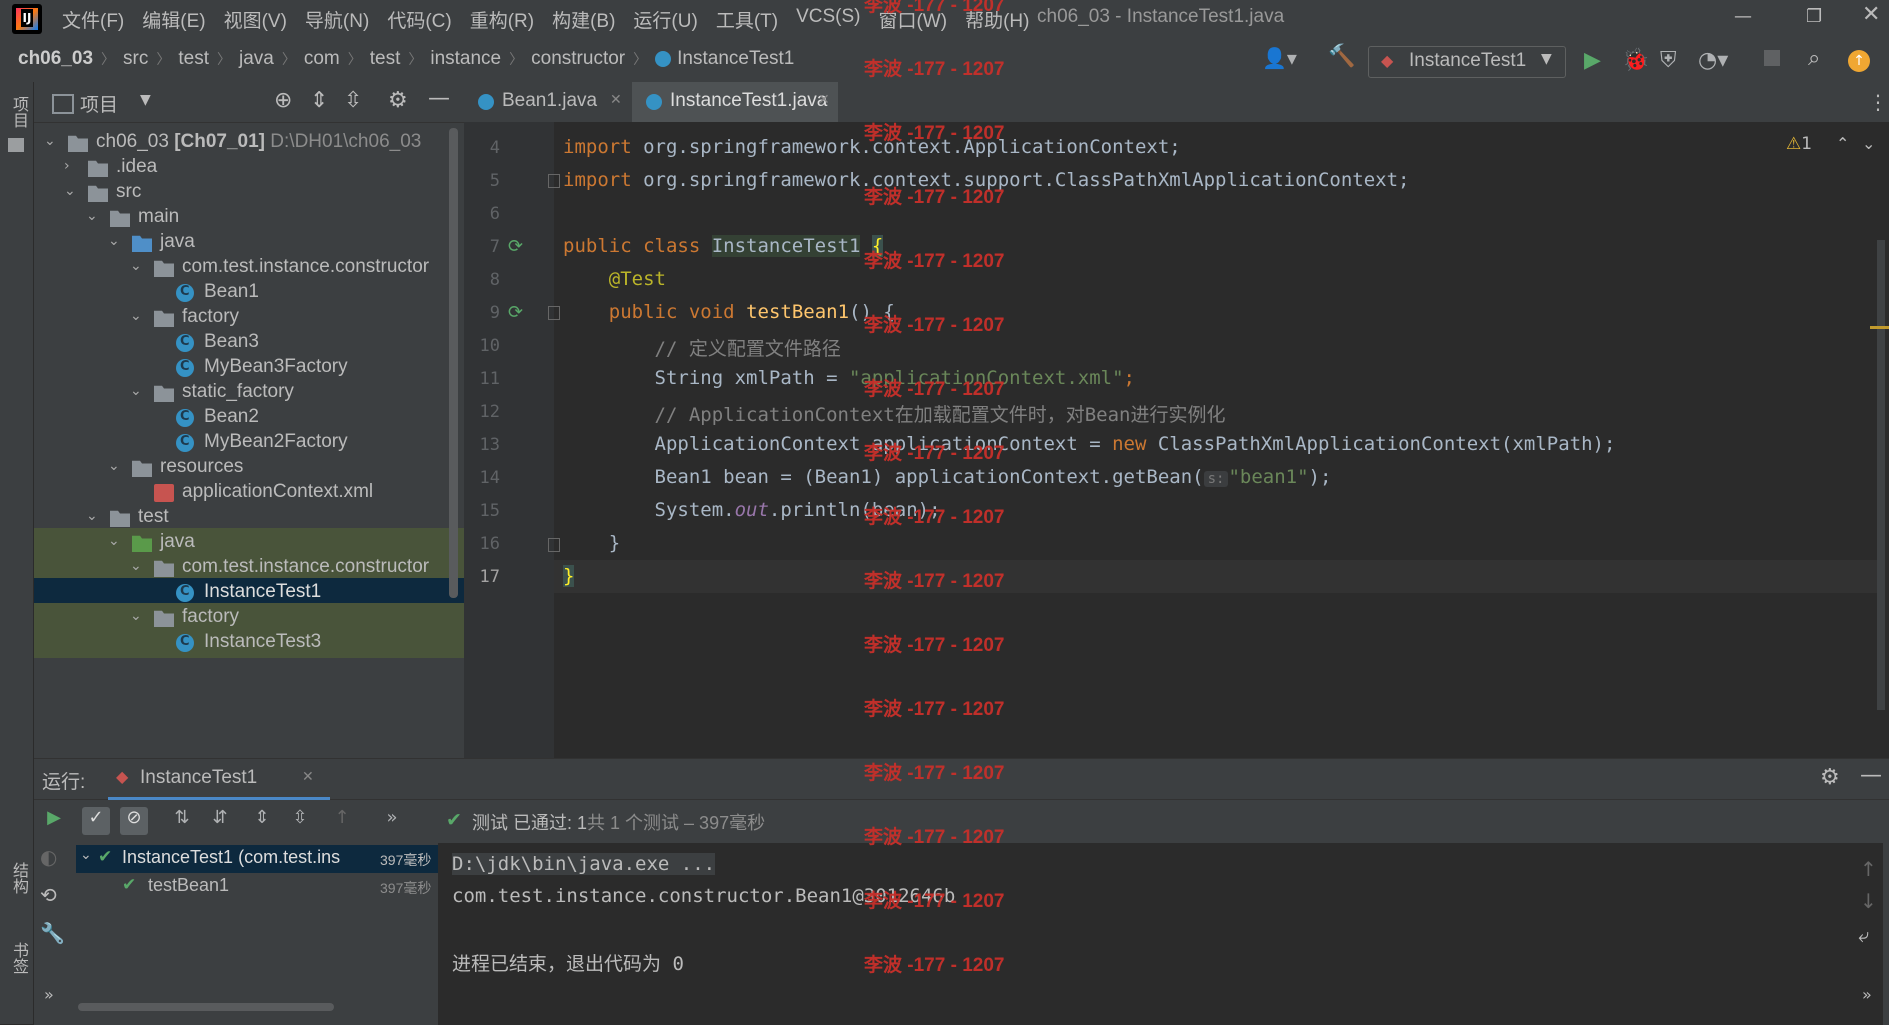  Describe the element at coordinates (1863, 935) in the screenshot. I see `soft-wrap-icon: ⤶` at that location.